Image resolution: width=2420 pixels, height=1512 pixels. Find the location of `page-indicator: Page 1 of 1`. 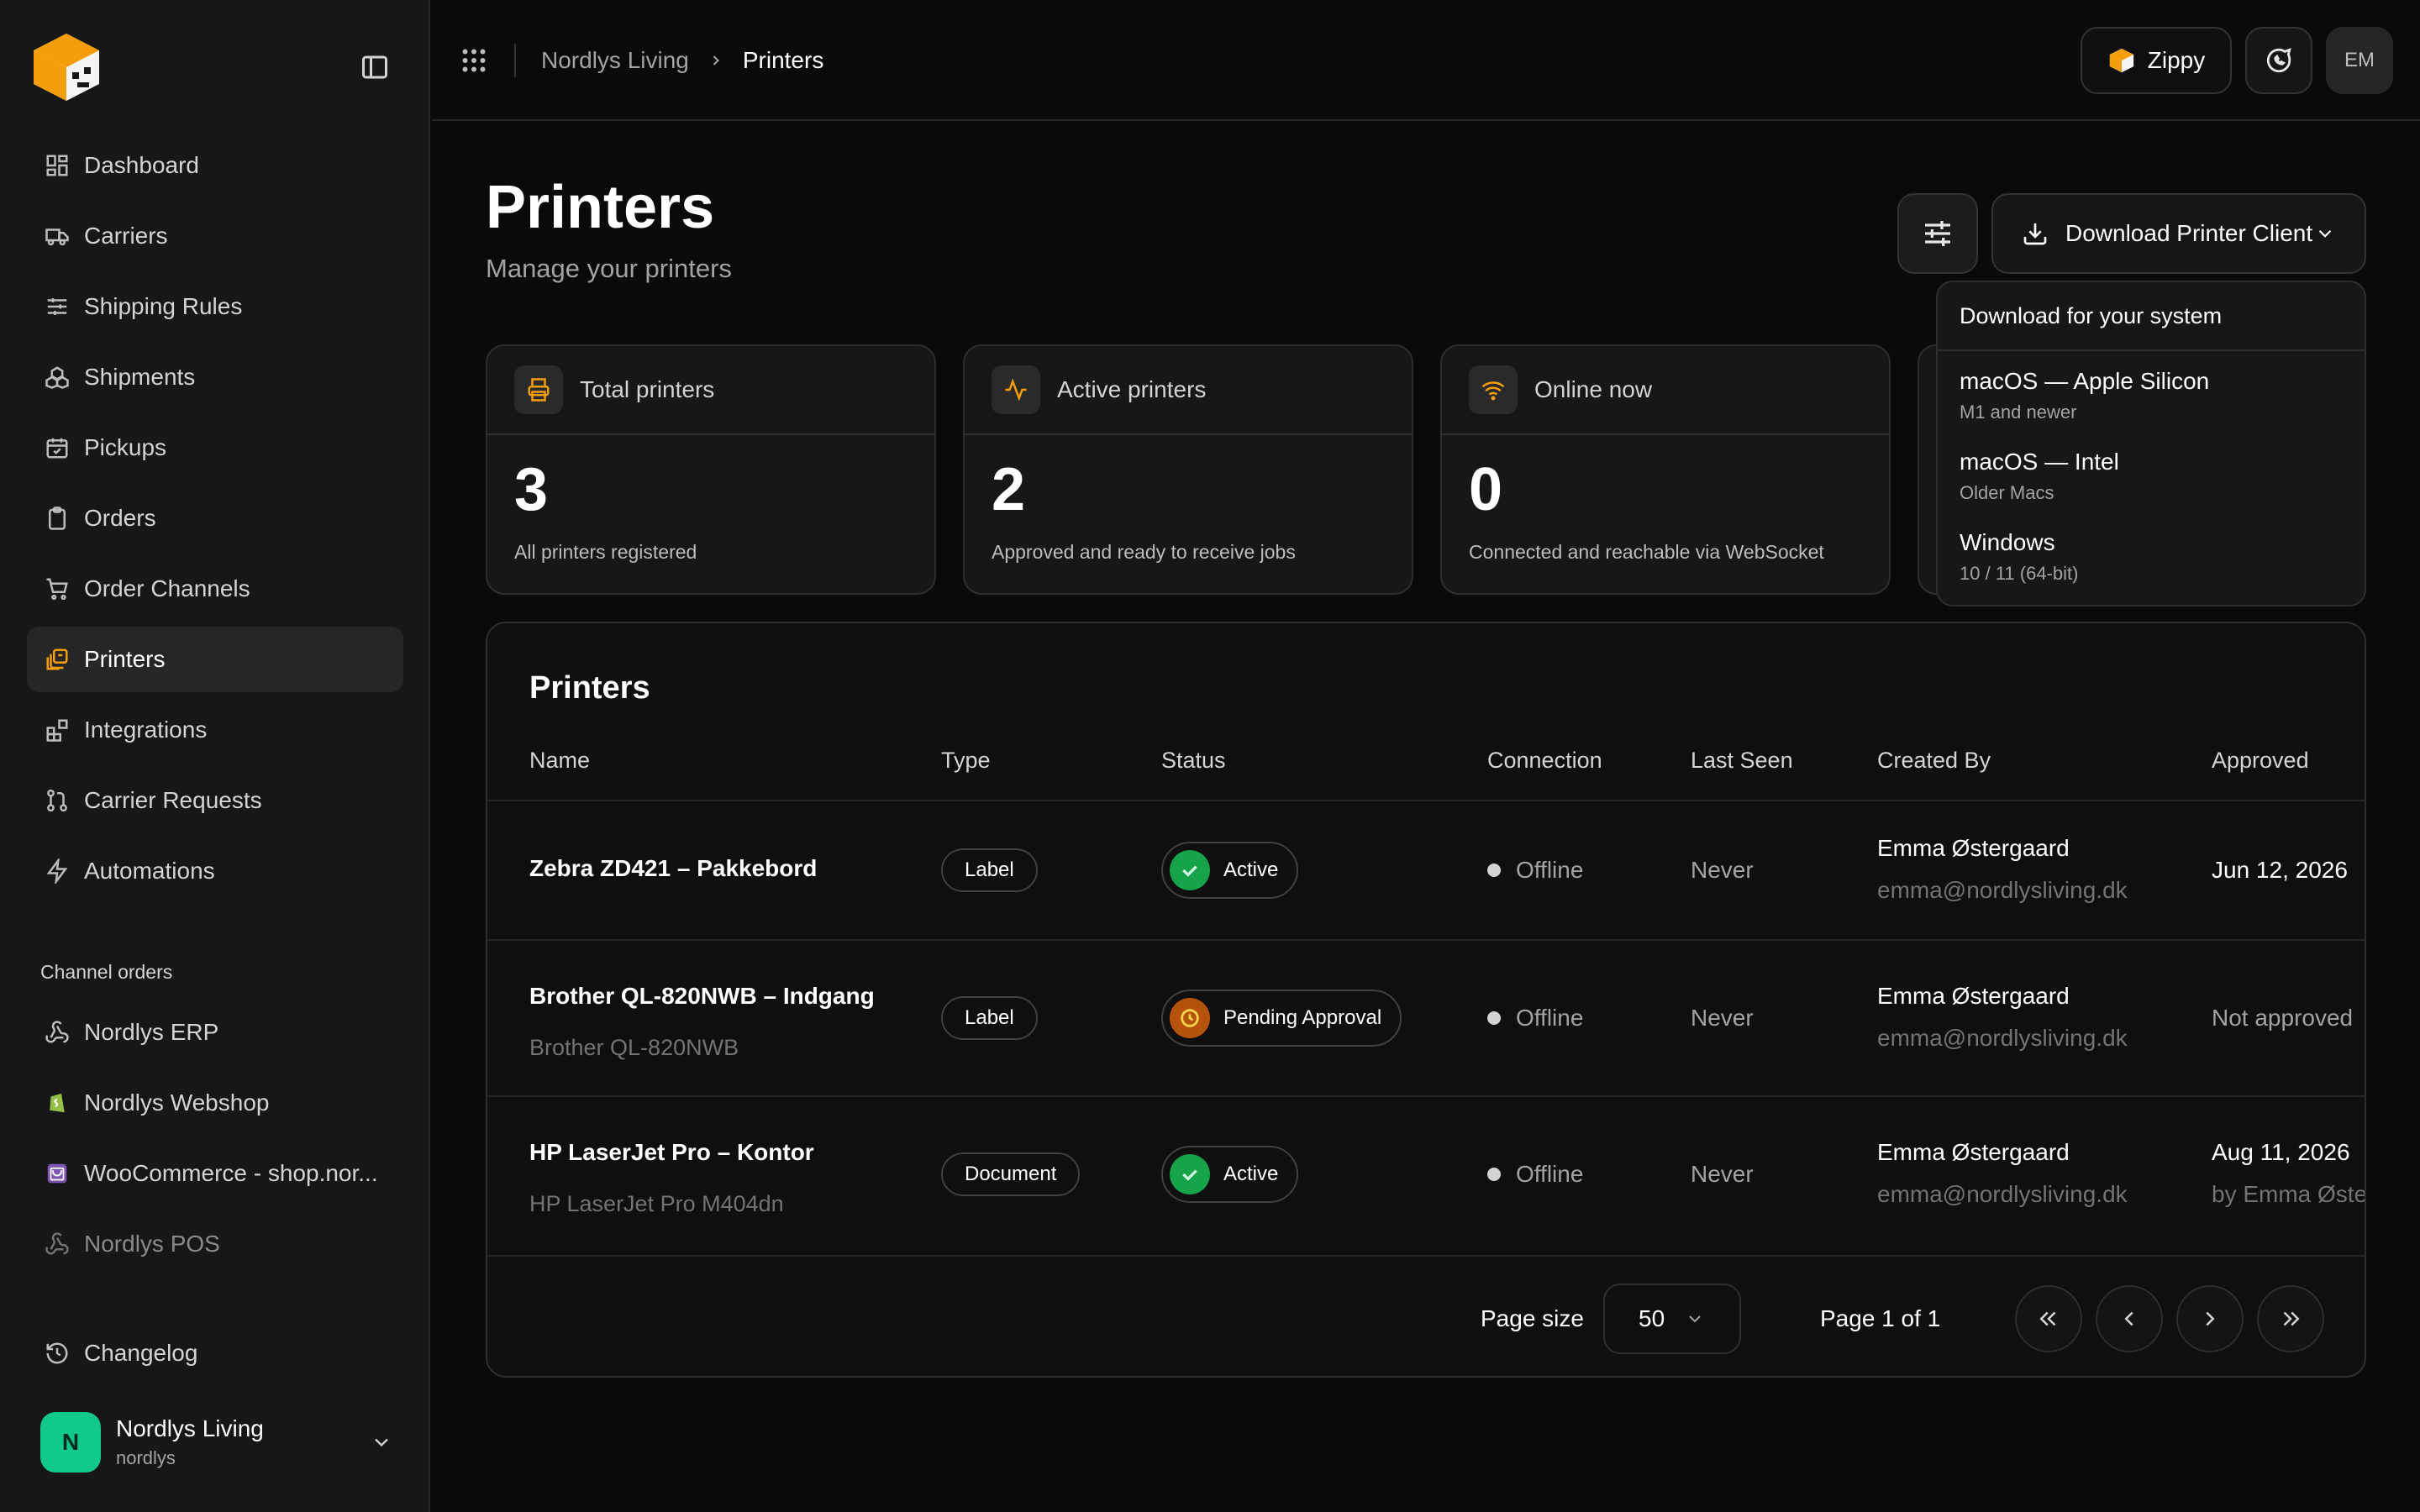

page-indicator: Page 1 of 1 is located at coordinates (1880, 1318).